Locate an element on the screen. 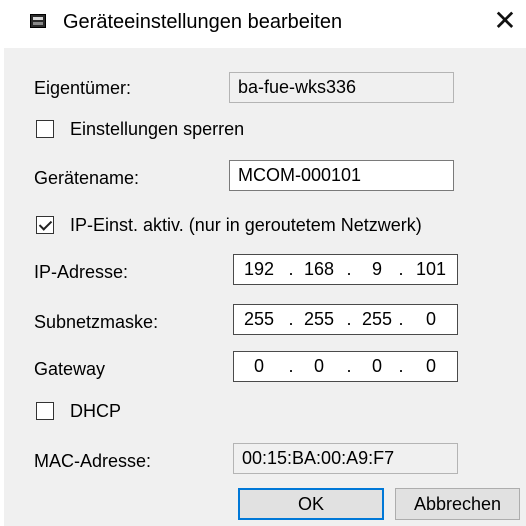 The width and height of the screenshot is (526, 526). dhcp-checkbox is located at coordinates (45, 411).